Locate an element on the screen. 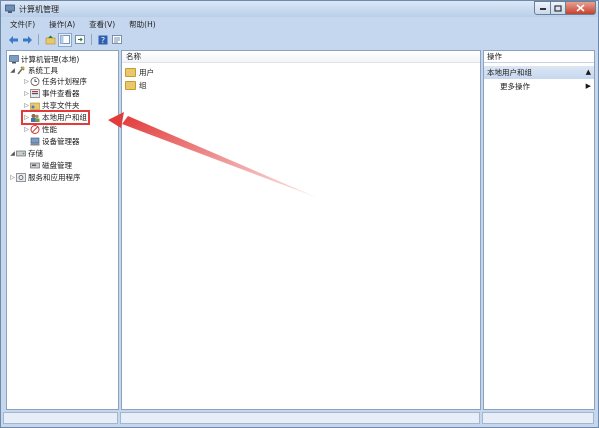 The image size is (599, 428). list-item: 用户 is located at coordinates (139, 72).